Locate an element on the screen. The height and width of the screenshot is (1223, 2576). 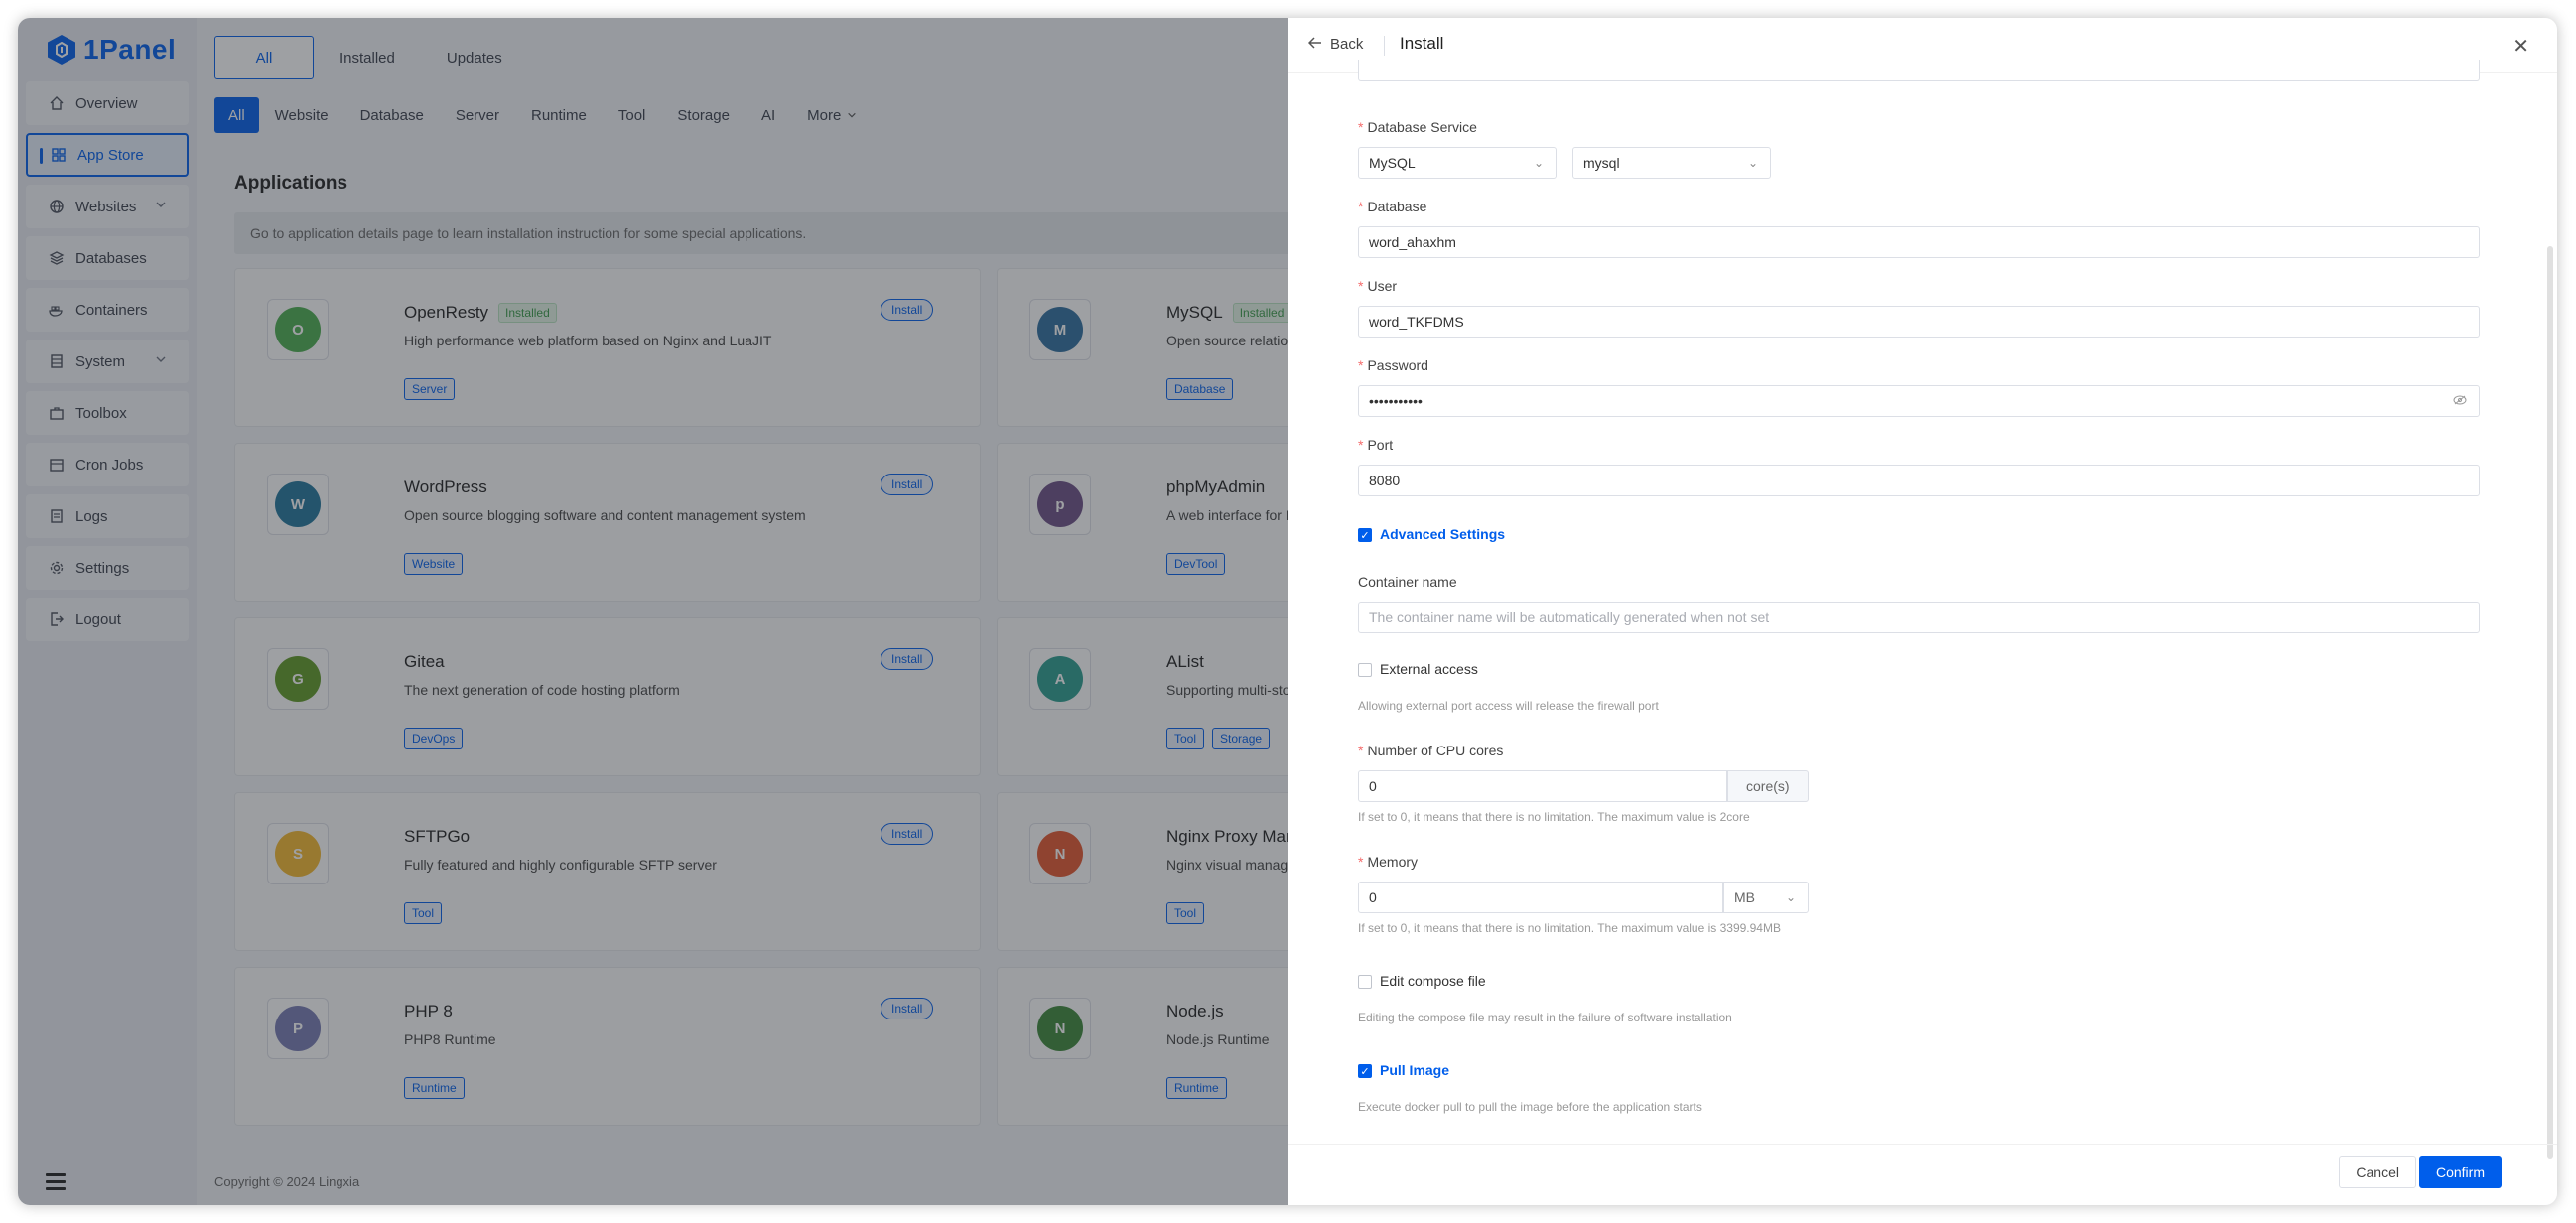
port-label: * Port is located at coordinates (1376, 445).